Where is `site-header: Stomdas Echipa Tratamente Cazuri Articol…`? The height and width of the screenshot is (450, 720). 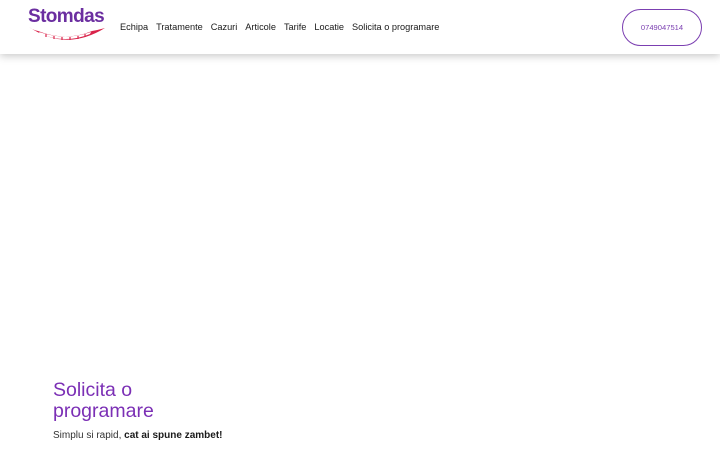
site-header: Stomdas Echipa Tratamente Cazuri Articol… is located at coordinates (360, 27).